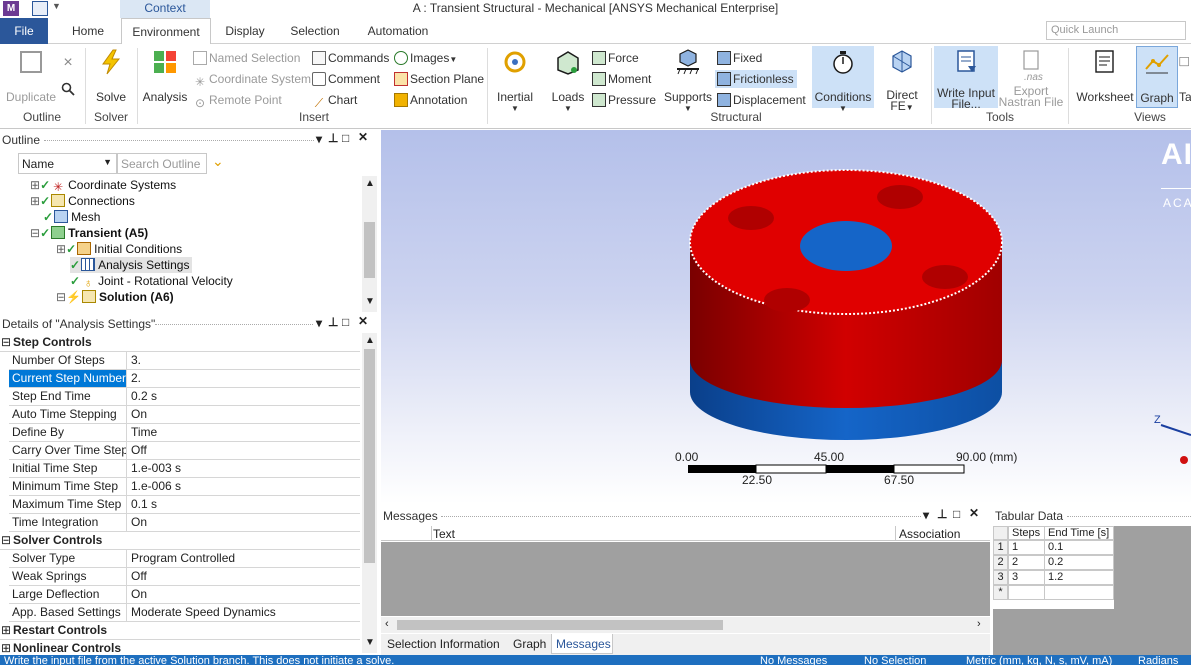 Image resolution: width=1191 pixels, height=665 pixels. I want to click on tree-item-solution: ⊟⚡ Solution (A6), so click(115, 297).